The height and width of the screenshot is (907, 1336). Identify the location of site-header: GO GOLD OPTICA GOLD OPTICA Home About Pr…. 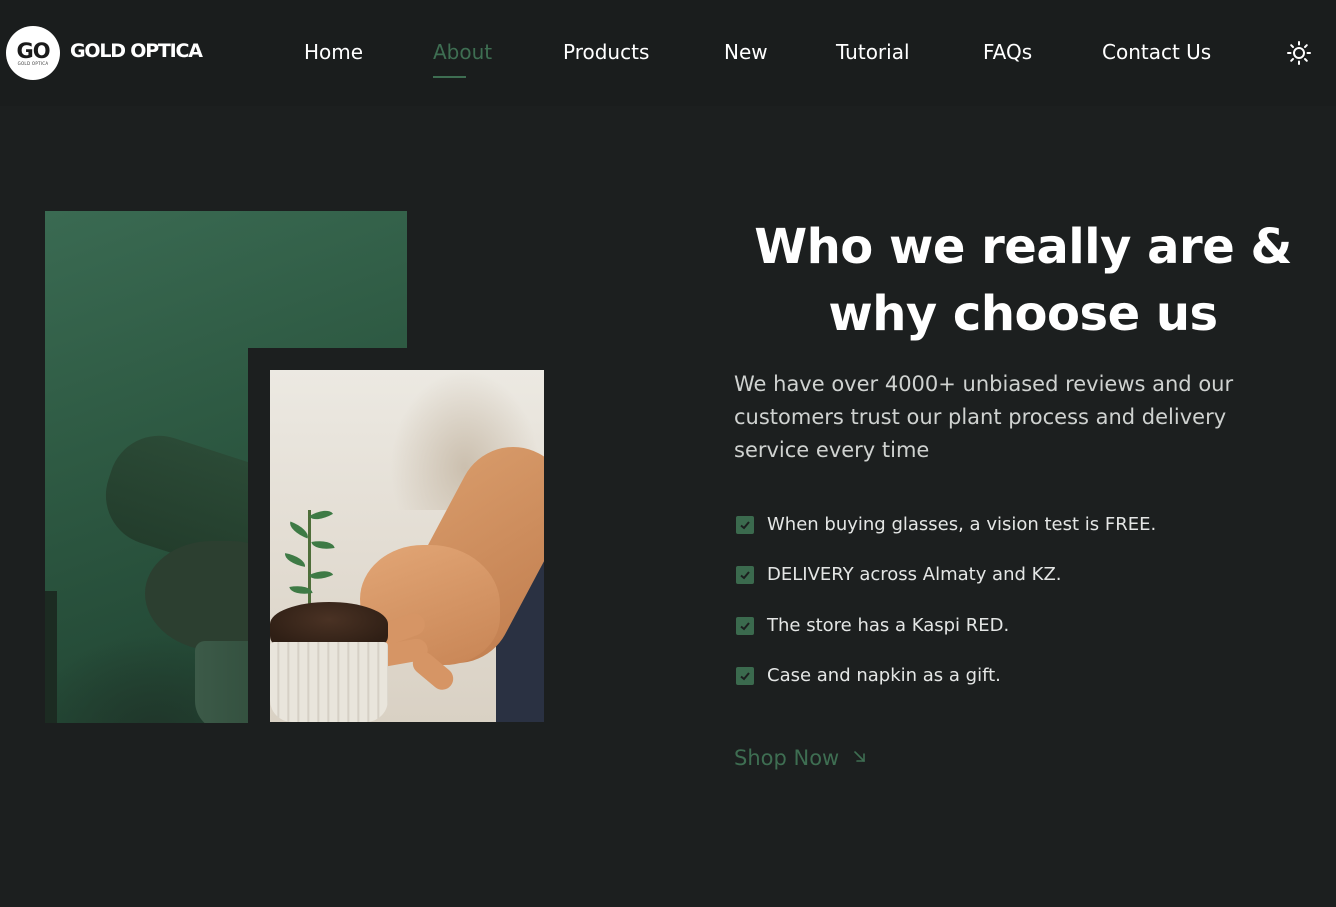
(668, 53).